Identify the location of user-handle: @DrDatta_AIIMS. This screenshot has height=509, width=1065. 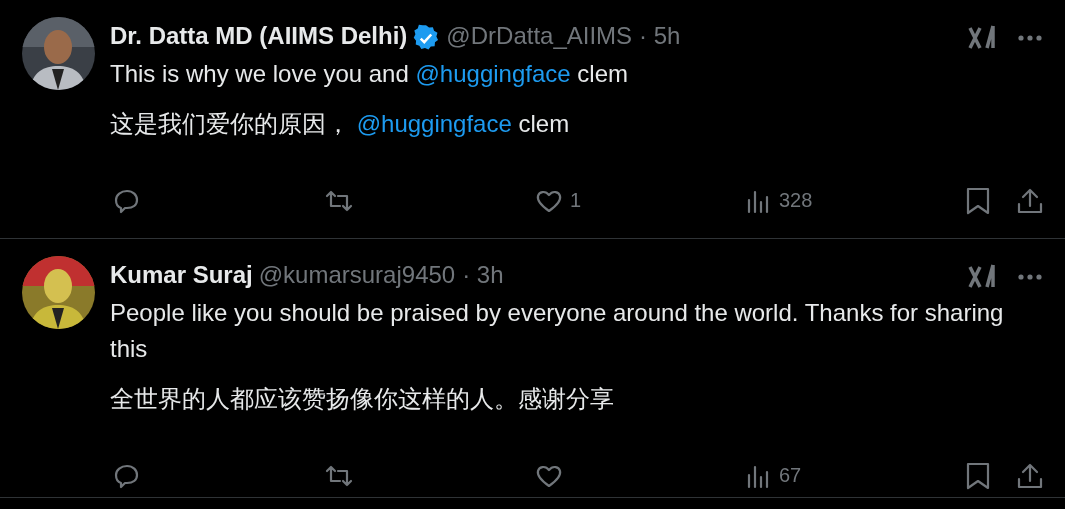
(539, 36).